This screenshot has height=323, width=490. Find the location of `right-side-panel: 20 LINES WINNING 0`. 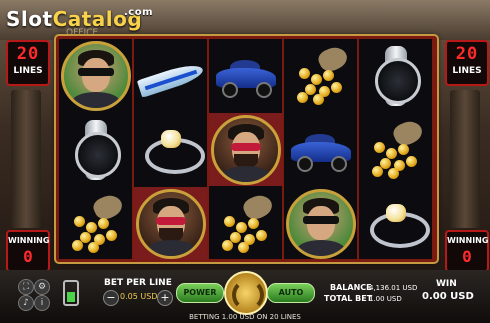

right-side-panel: 20 LINES WINNING 0 is located at coordinates (465, 165).